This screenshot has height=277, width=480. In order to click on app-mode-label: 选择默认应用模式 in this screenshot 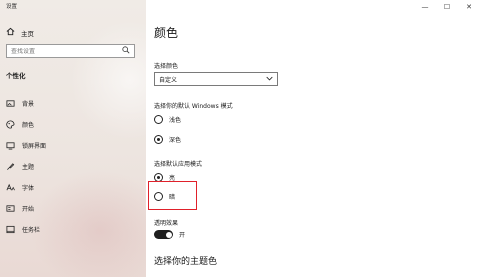, I will do `click(178, 164)`.